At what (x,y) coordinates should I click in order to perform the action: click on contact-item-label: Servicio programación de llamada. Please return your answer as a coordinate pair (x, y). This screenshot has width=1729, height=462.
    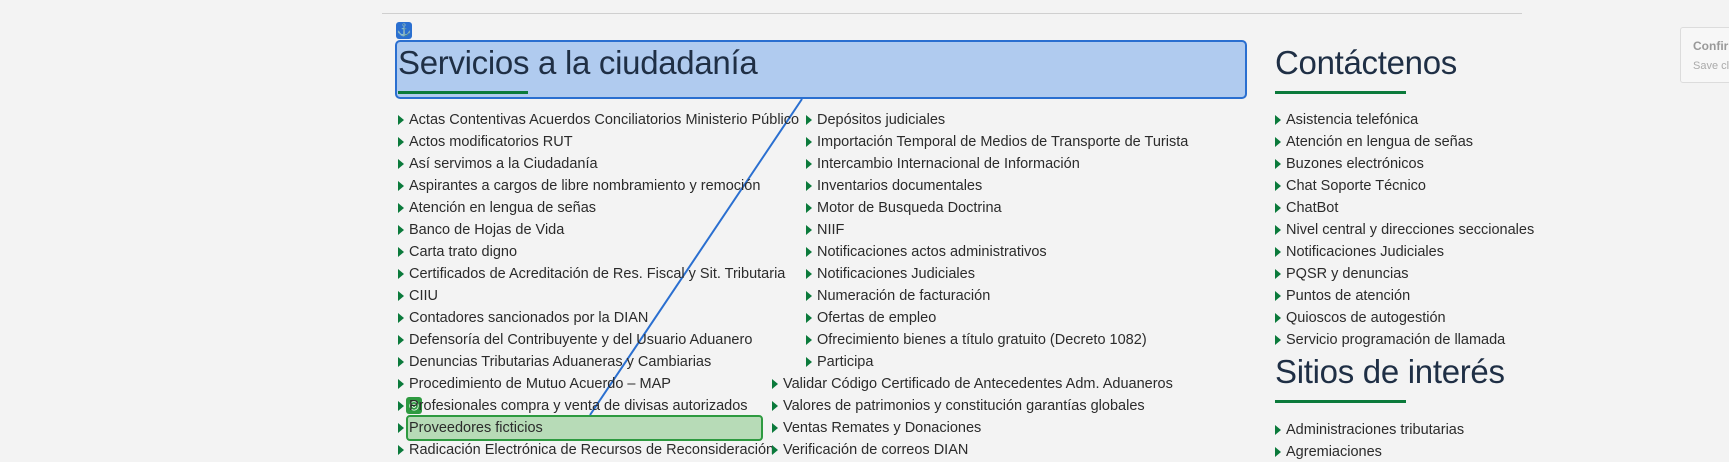
    Looking at the image, I should click on (1396, 340).